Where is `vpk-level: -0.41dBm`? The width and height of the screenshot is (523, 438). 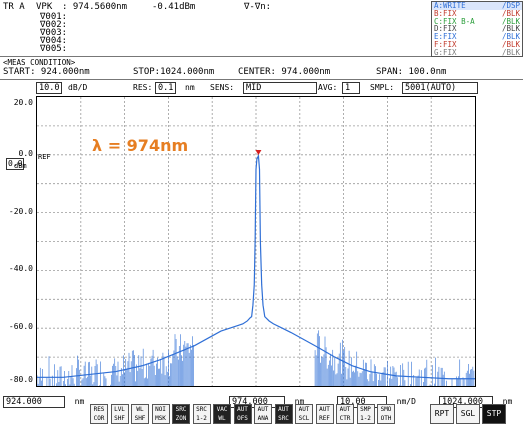 vpk-level: -0.41dBm is located at coordinates (174, 7).